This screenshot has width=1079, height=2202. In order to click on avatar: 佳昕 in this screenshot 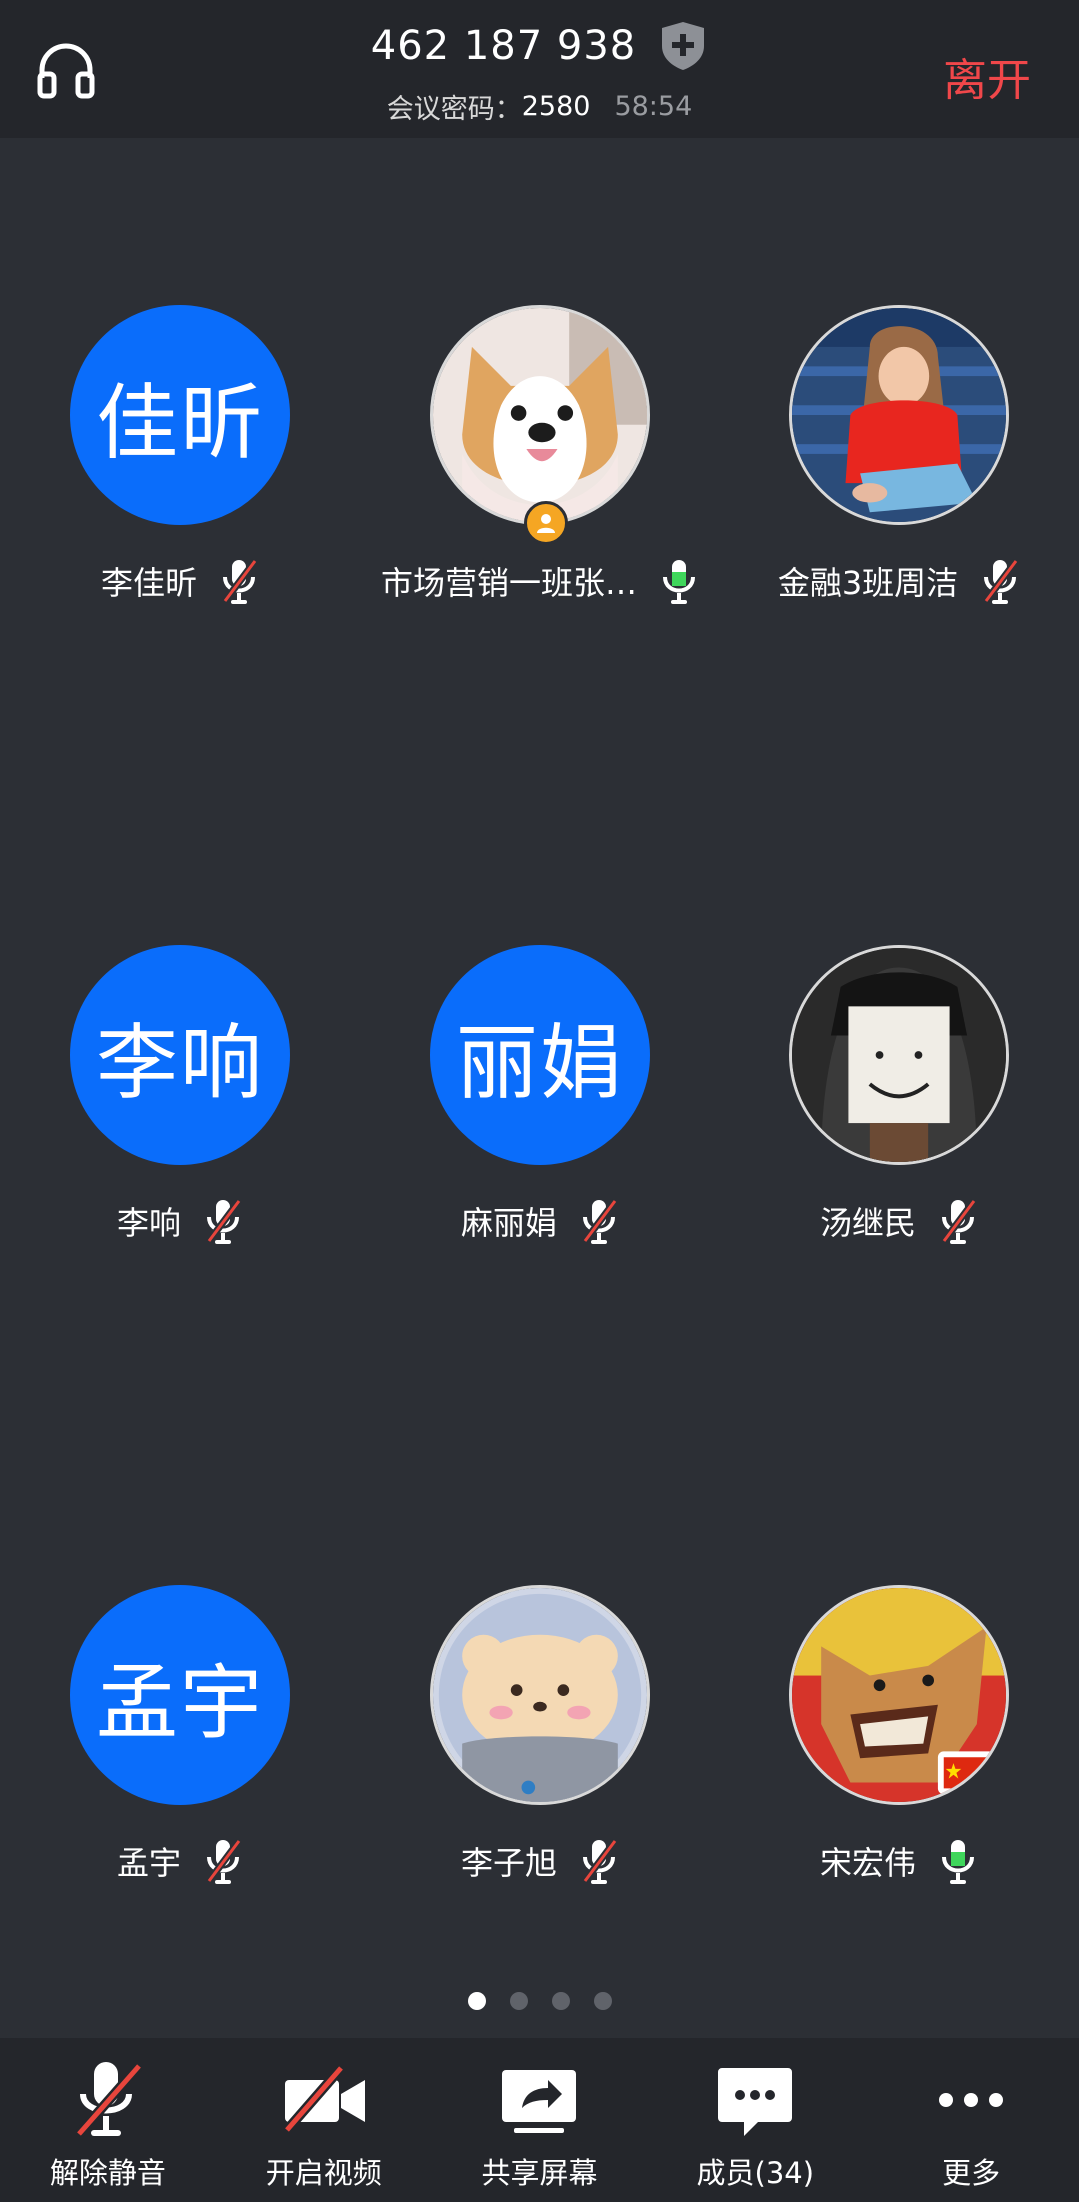, I will do `click(180, 415)`.